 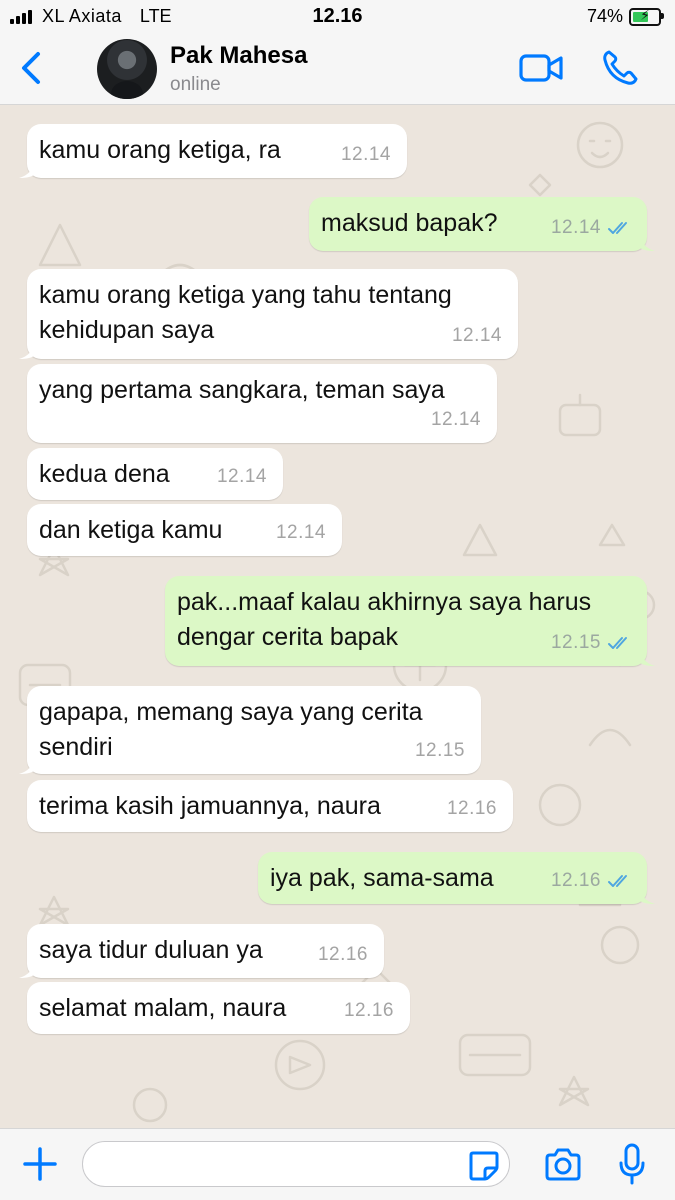 I want to click on message-line: pak...maaf kalau akhirnya saya harus, so click(x=384, y=602).